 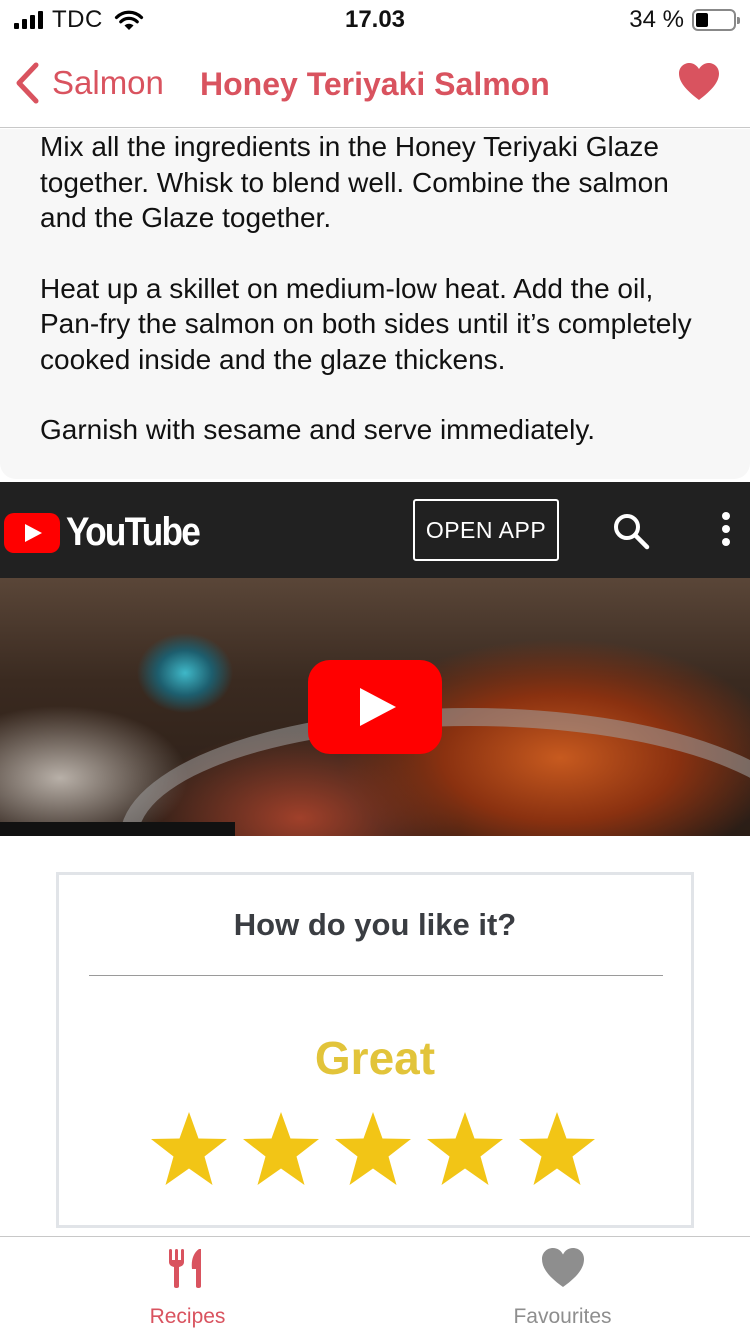 I want to click on open-app-button: OPEN APP, so click(x=486, y=530).